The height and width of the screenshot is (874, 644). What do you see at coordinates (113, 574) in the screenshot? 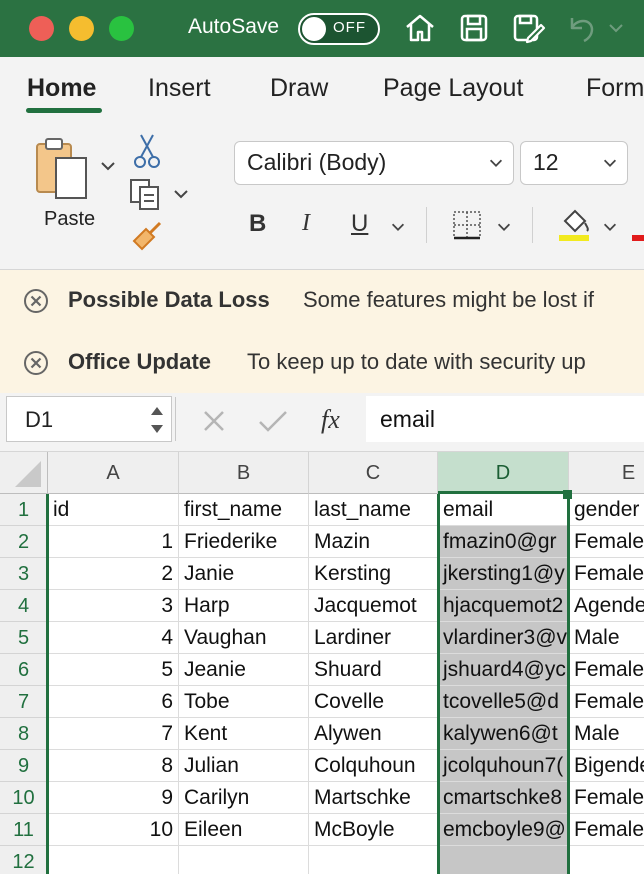
I see `table-cell: 2` at bounding box center [113, 574].